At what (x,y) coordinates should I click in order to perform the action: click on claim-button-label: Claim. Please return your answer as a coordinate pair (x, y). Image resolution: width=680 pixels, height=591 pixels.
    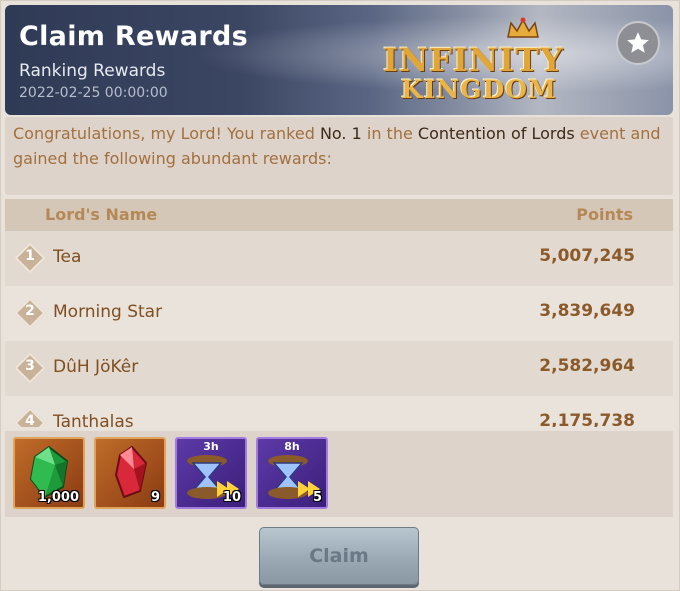
    Looking at the image, I should click on (339, 556).